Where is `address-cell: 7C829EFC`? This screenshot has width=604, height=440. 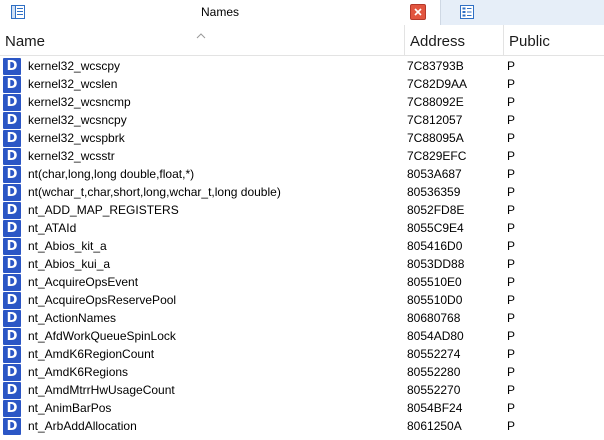
address-cell: 7C829EFC is located at coordinates (437, 156).